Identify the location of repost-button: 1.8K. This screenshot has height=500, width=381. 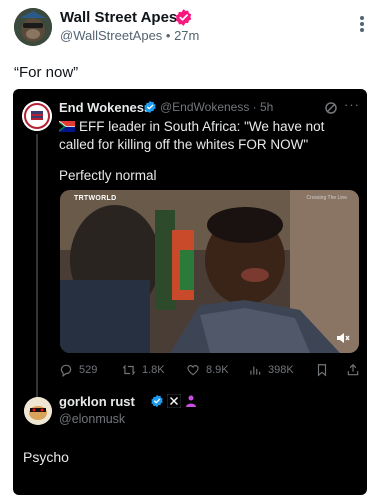
(143, 370).